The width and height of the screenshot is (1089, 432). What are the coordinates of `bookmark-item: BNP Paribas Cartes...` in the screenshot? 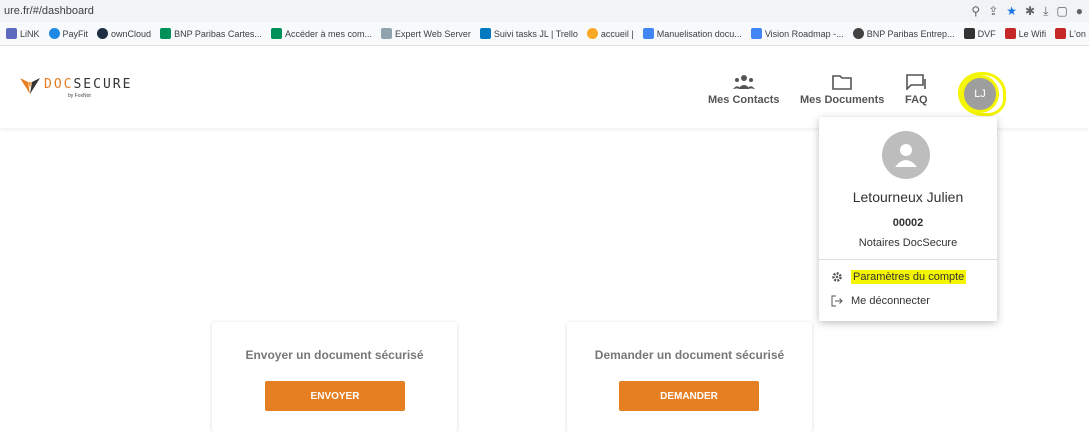 It's located at (211, 33).